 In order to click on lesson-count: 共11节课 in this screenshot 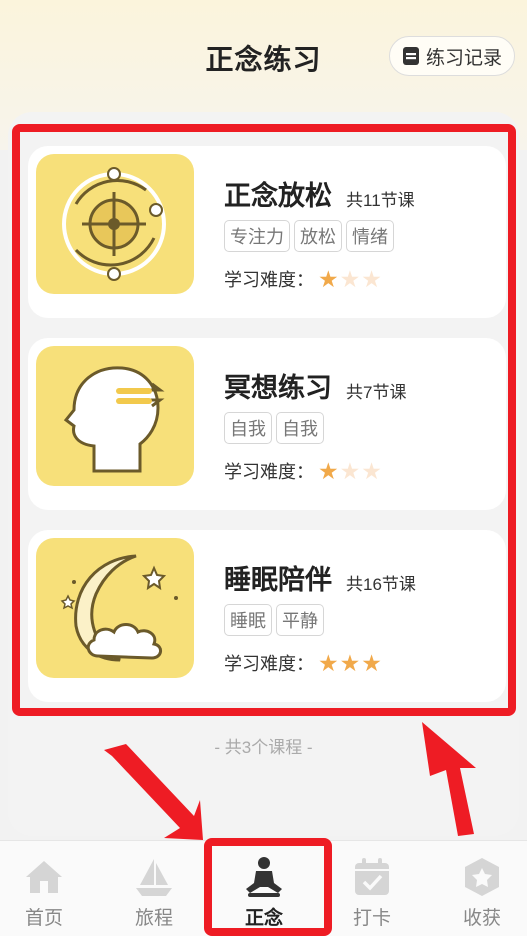, I will do `click(380, 200)`.